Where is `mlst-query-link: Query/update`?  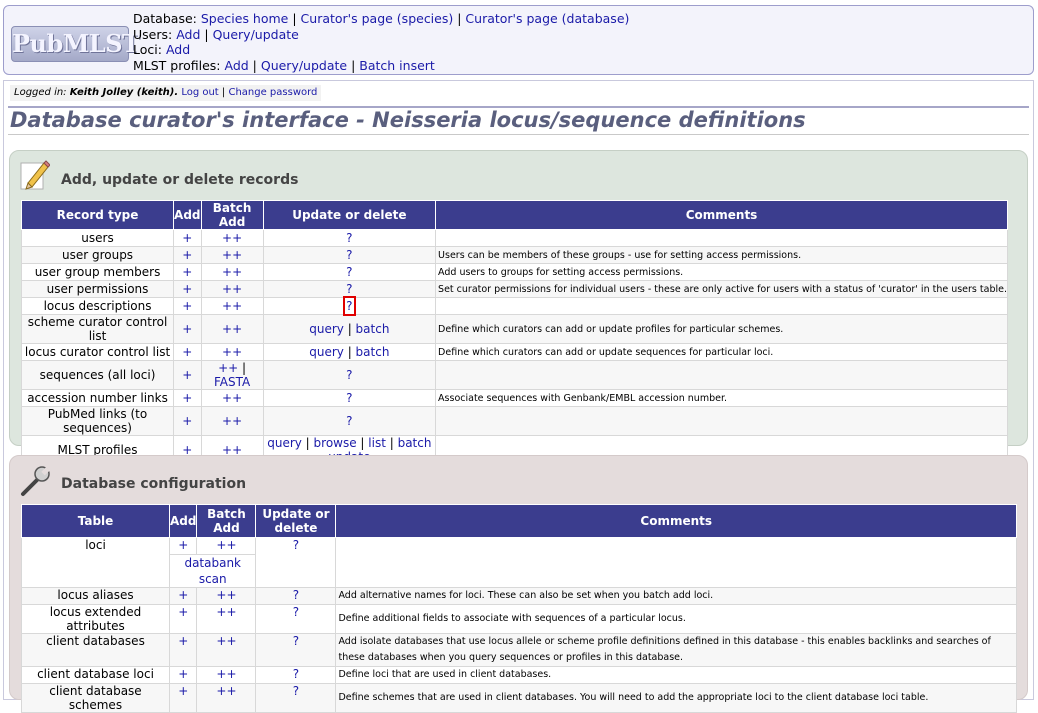 mlst-query-link: Query/update is located at coordinates (304, 65).